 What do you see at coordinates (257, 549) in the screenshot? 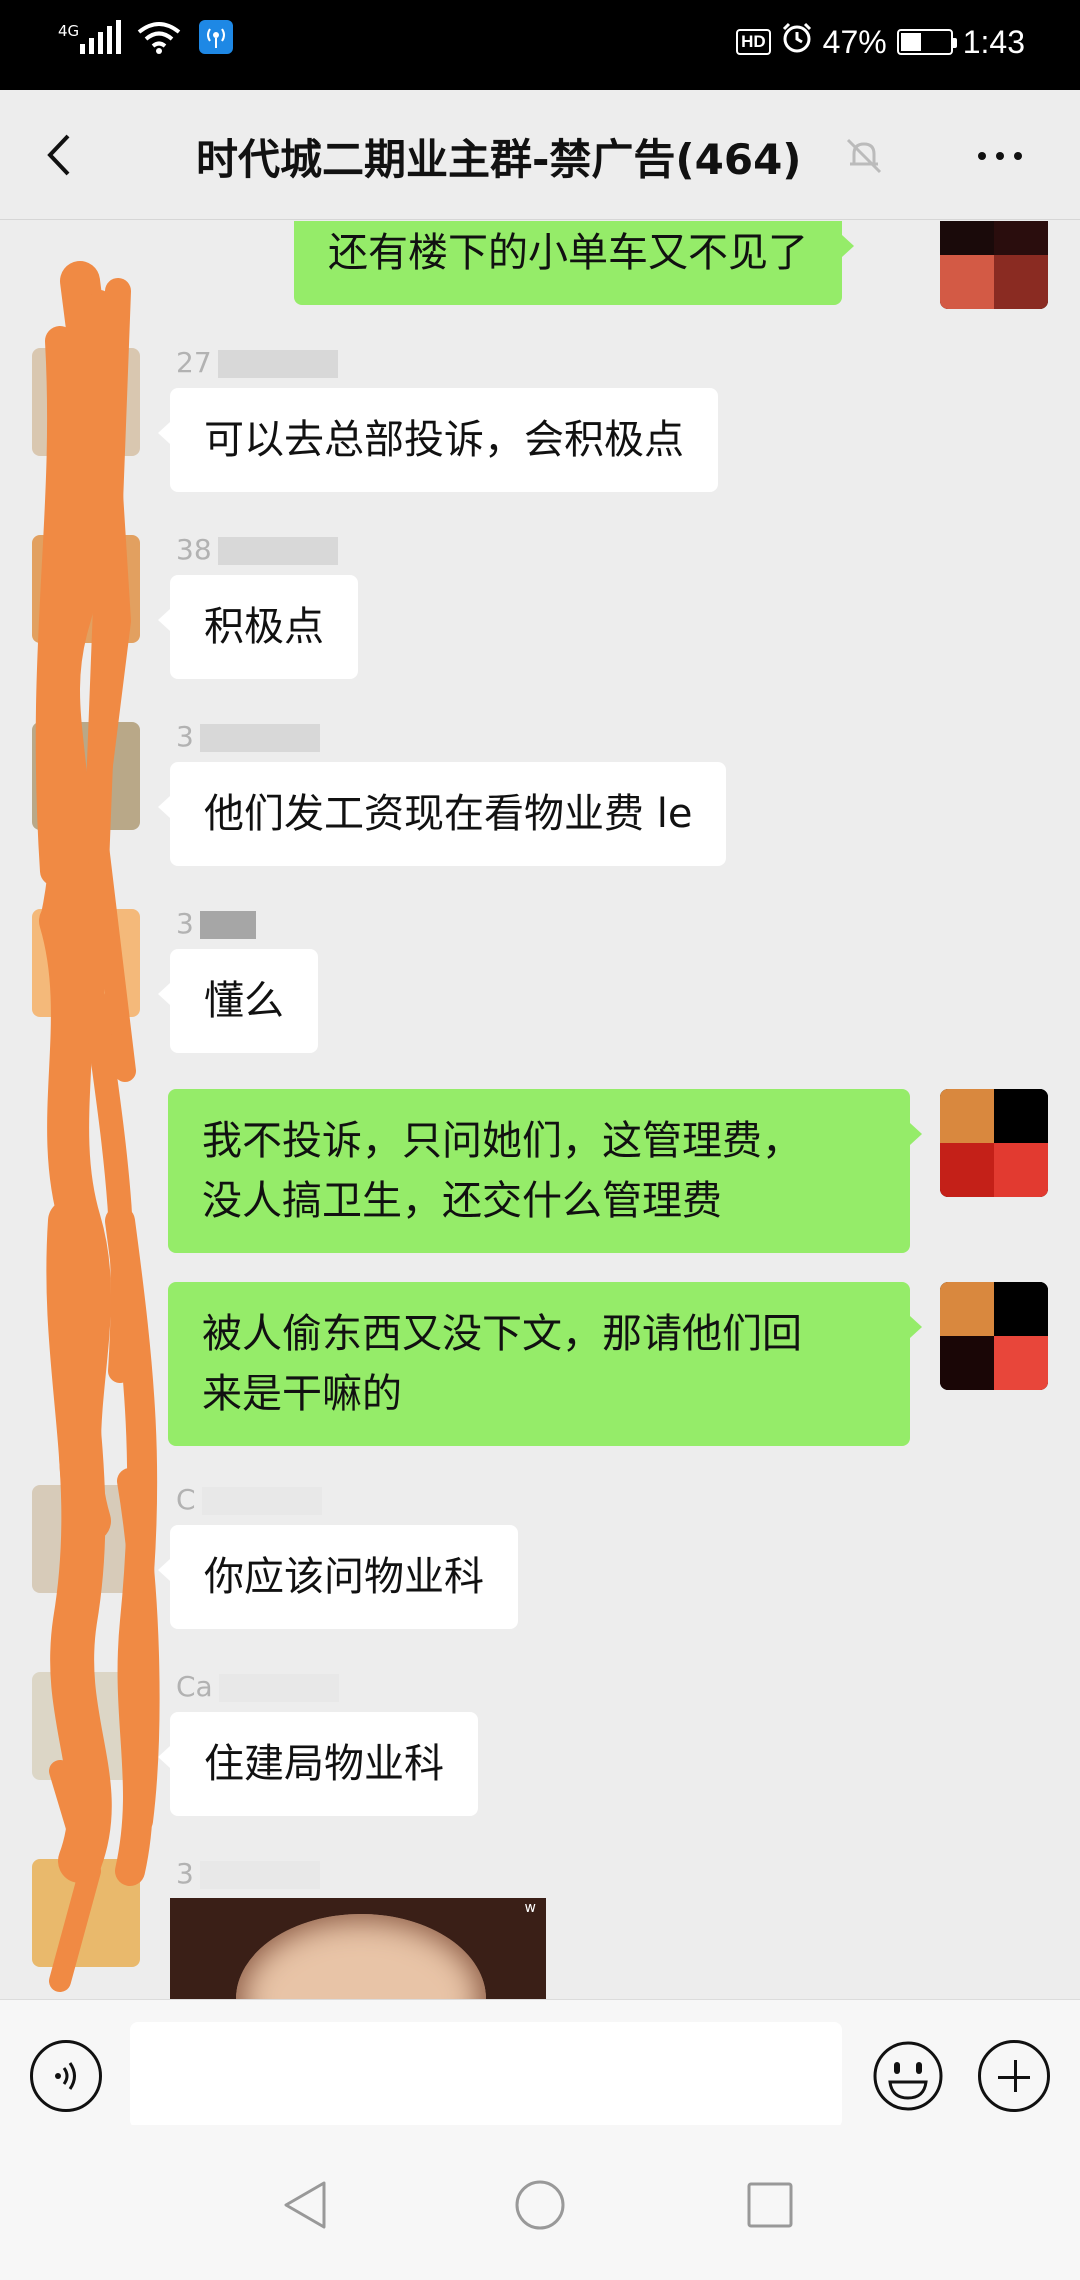
I see `sender-name: 38` at bounding box center [257, 549].